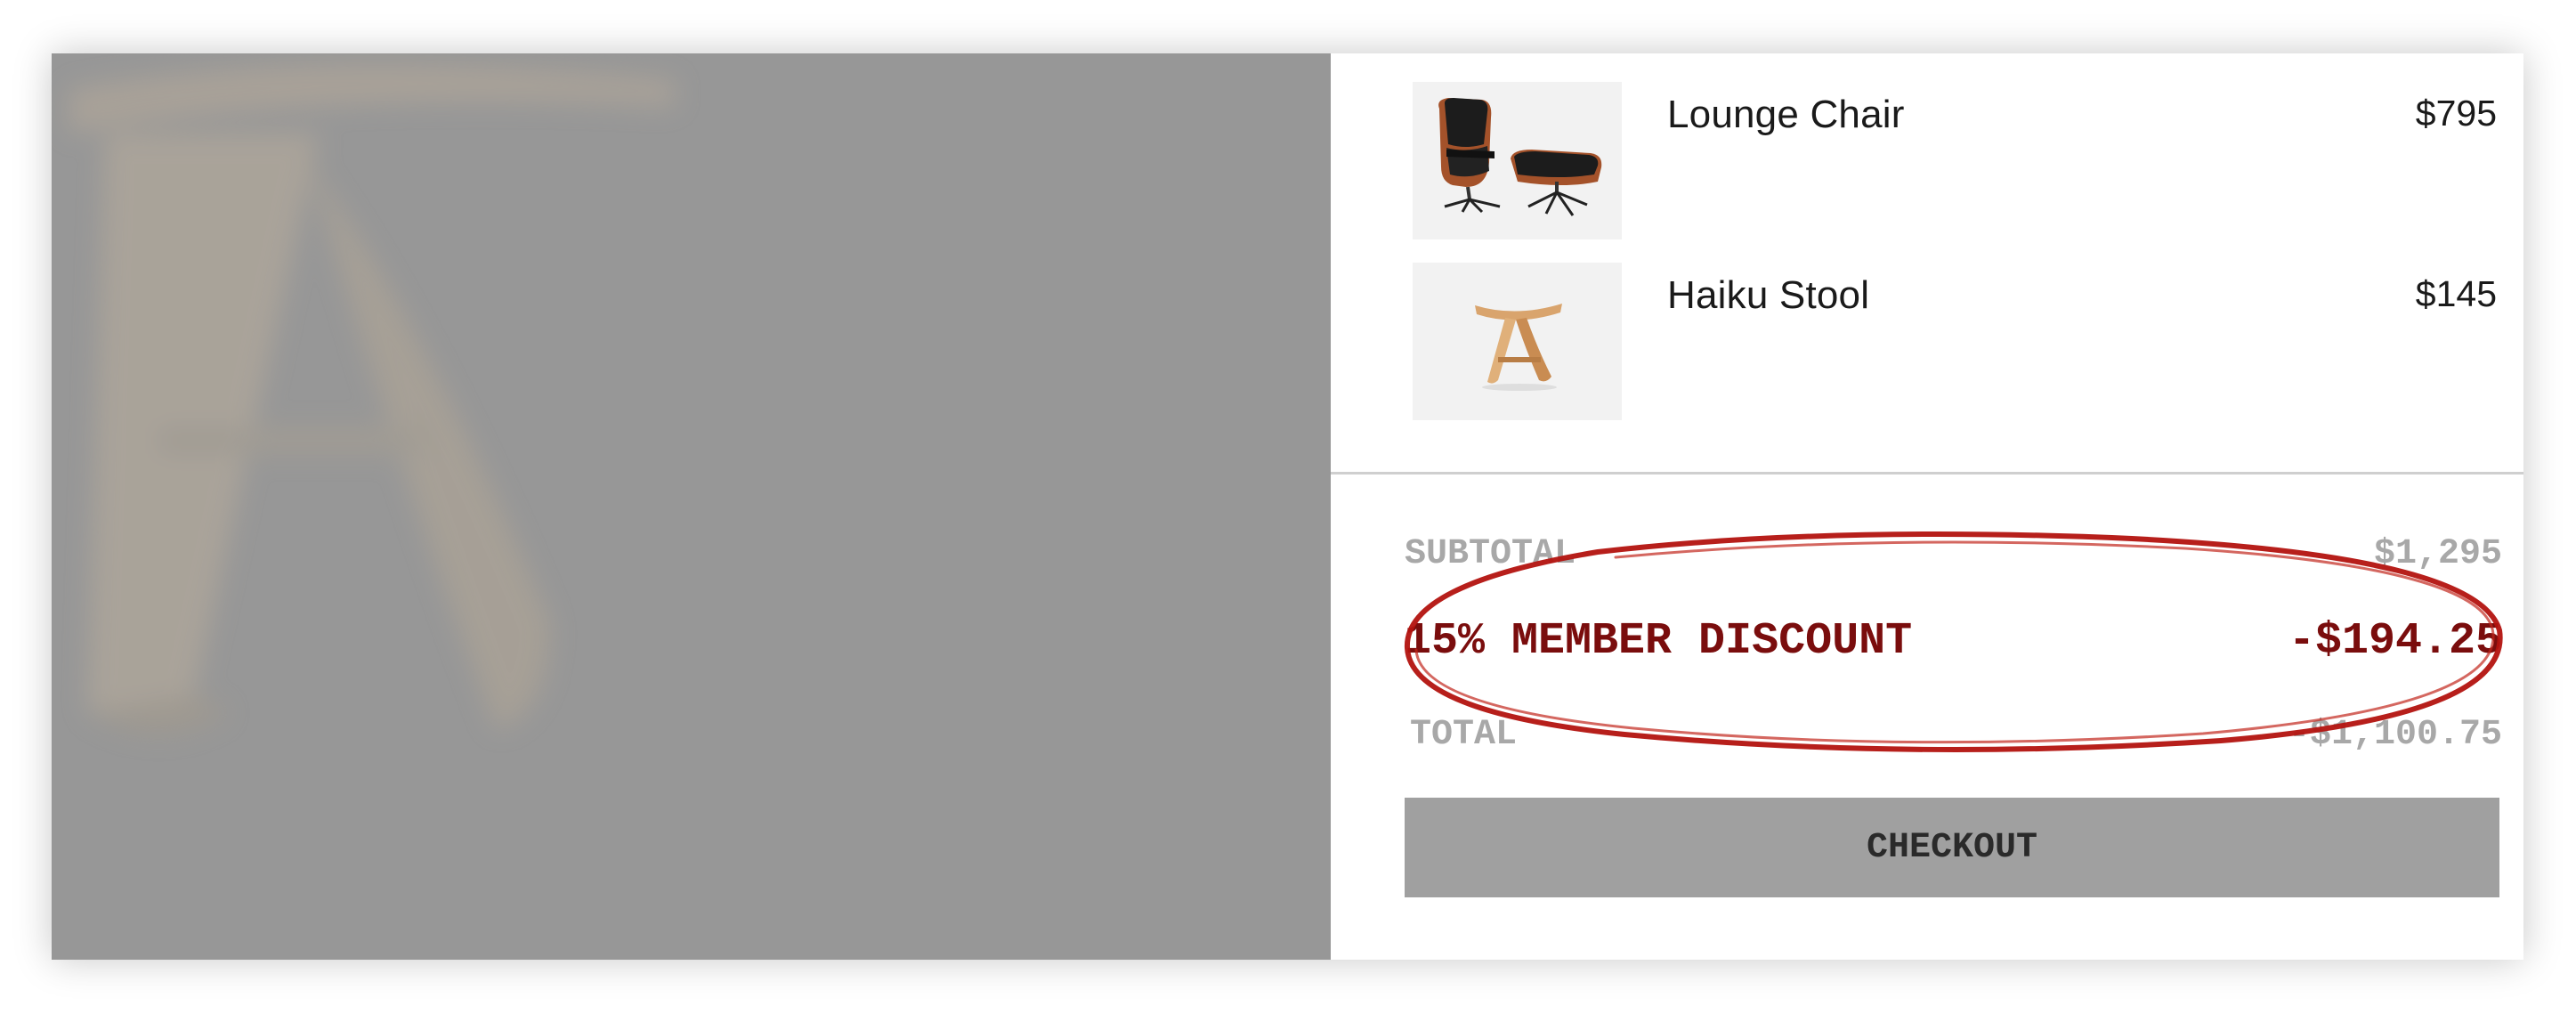  I want to click on total-row: TOTAL -$1,100.75, so click(1956, 737).